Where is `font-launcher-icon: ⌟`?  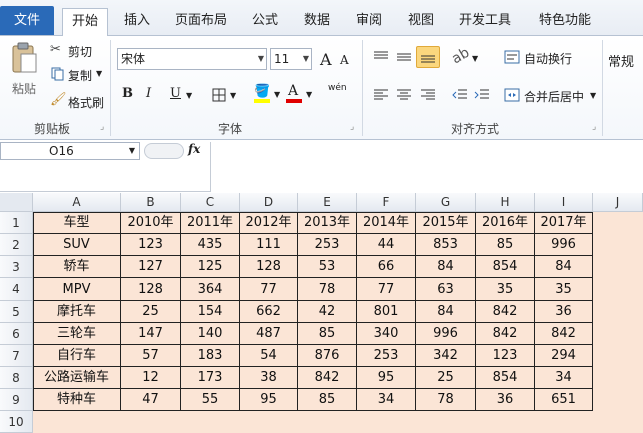 font-launcher-icon: ⌟ is located at coordinates (352, 127).